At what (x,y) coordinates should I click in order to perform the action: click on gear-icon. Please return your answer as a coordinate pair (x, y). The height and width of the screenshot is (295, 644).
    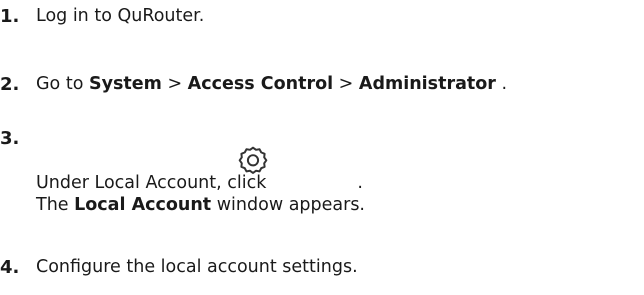
    Looking at the image, I should click on (253, 161).